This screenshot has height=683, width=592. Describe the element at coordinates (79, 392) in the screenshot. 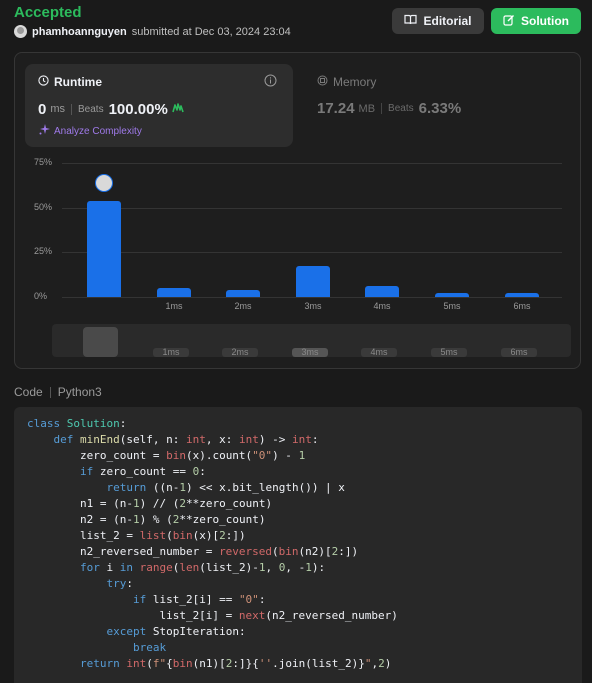

I see `code-language: Python3` at that location.